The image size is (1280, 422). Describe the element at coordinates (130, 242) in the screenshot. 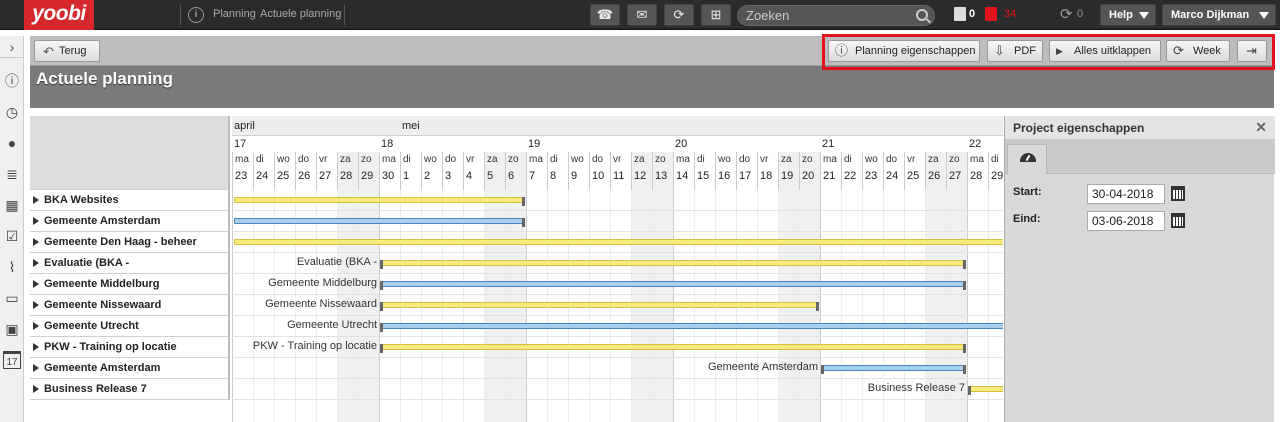

I see `planning-row: Gemeente Den Haag - beheer` at that location.